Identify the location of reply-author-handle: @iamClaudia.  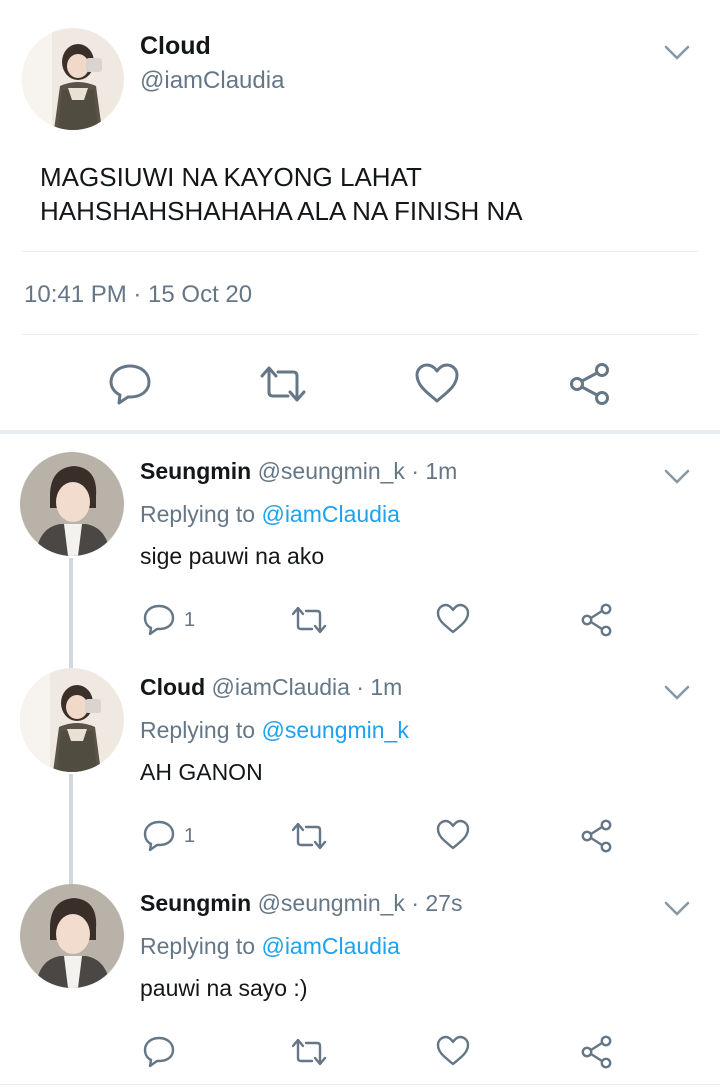
(281, 687).